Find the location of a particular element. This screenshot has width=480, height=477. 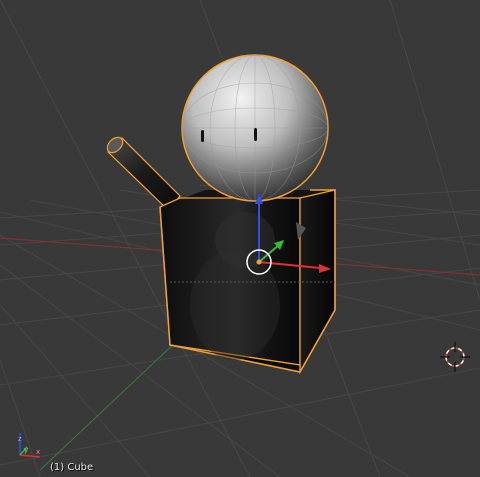

3d-cursor-icon is located at coordinates (455, 357).